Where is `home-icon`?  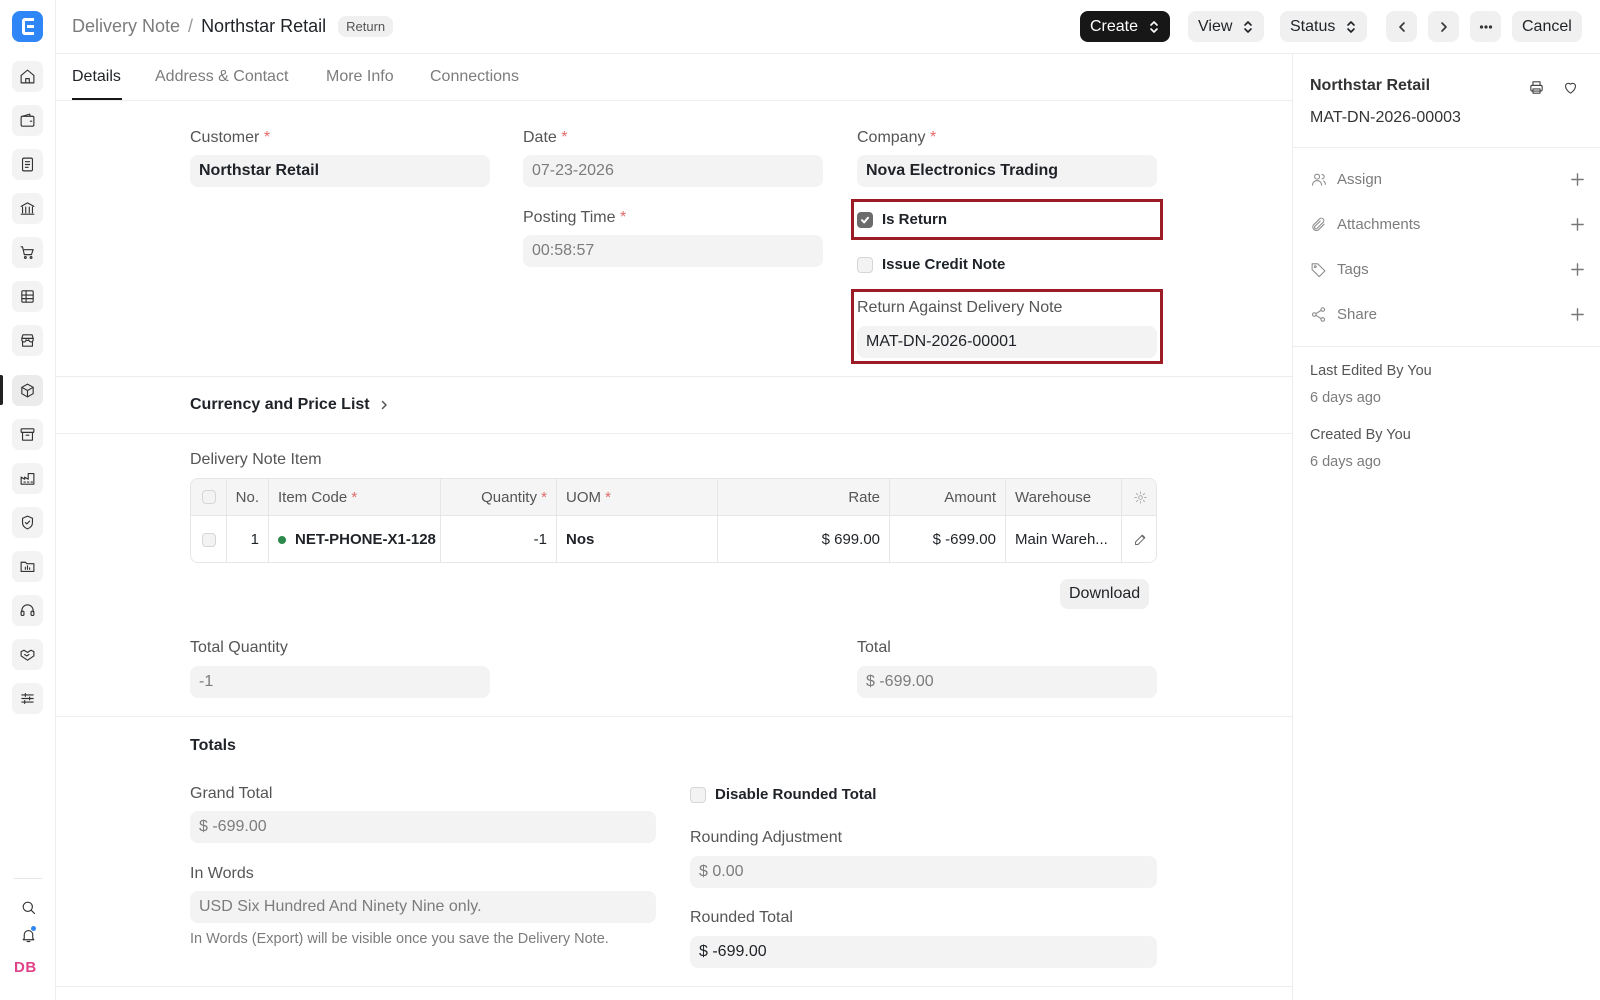 home-icon is located at coordinates (27, 76).